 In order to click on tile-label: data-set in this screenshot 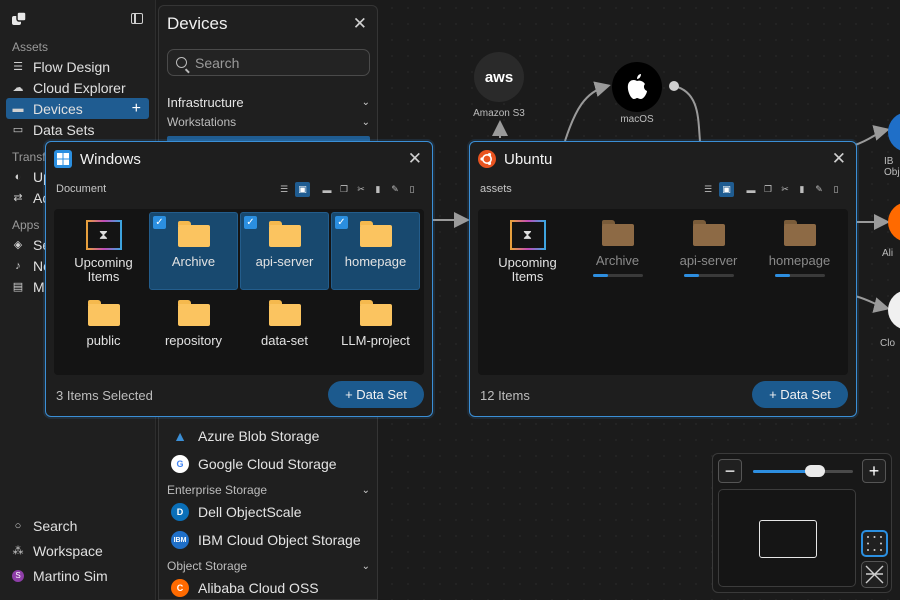, I will do `click(284, 340)`.